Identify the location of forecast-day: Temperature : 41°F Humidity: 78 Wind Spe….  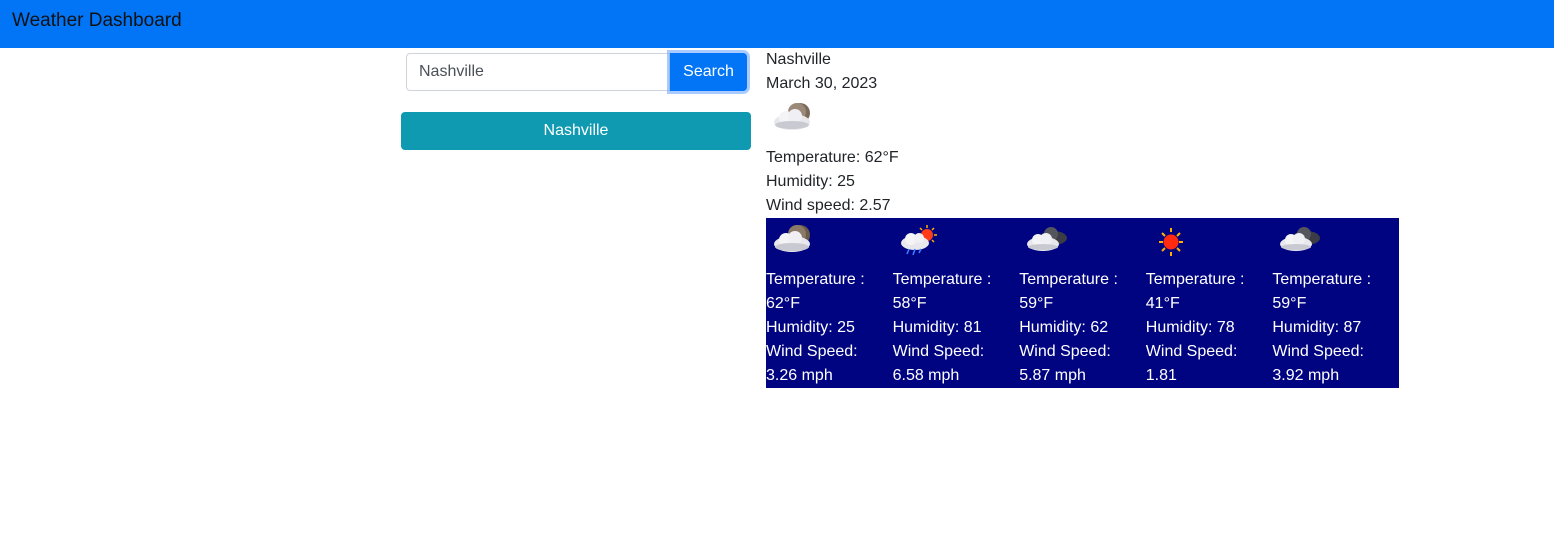
(1209, 313).